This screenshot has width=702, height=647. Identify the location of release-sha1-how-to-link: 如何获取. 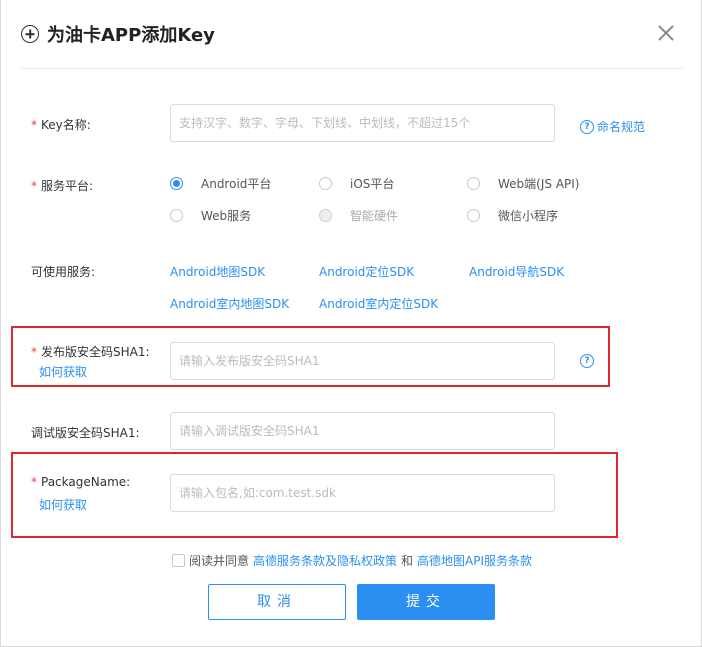
(63, 371).